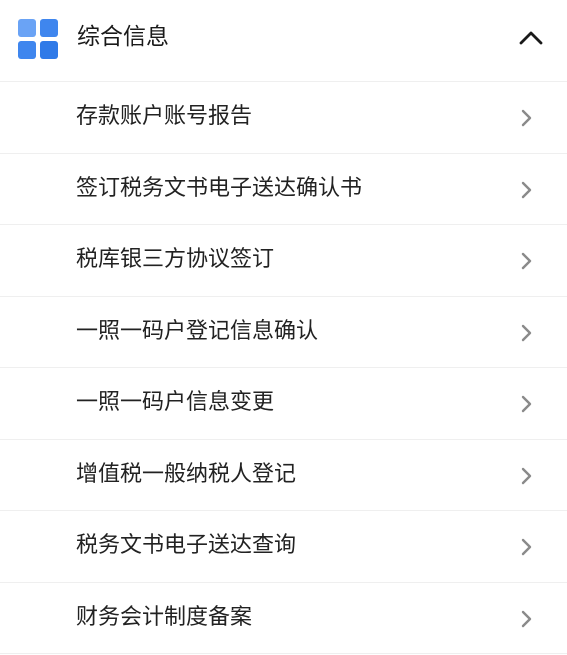  I want to click on list-item-accounting-system-filing: 财务会计制度备案, so click(283, 618).